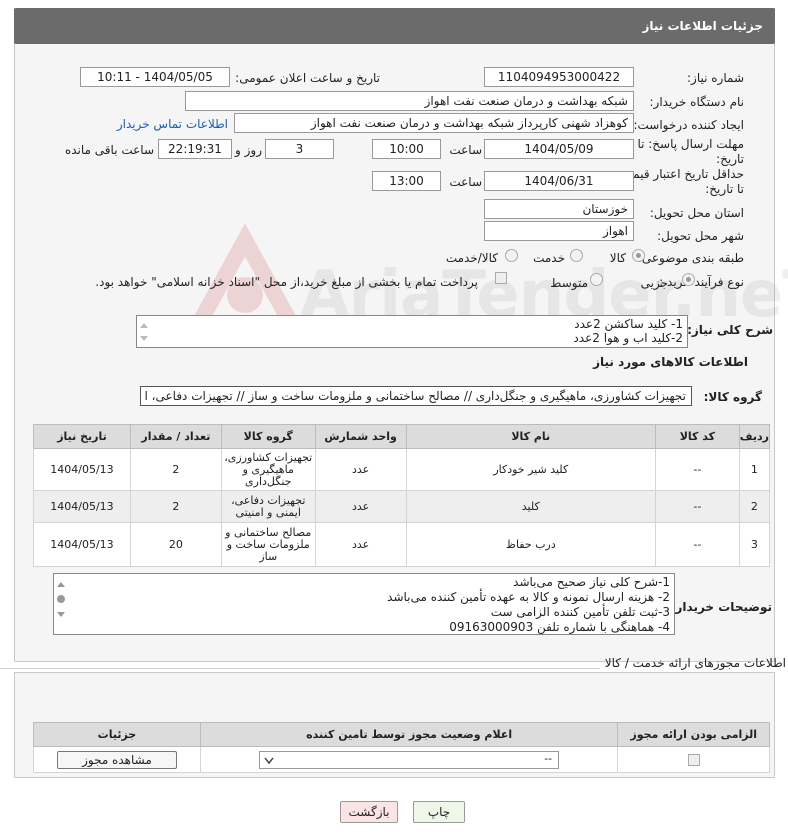 The height and width of the screenshot is (839, 788). What do you see at coordinates (596, 279) in the screenshot?
I see `process-radio-medium` at bounding box center [596, 279].